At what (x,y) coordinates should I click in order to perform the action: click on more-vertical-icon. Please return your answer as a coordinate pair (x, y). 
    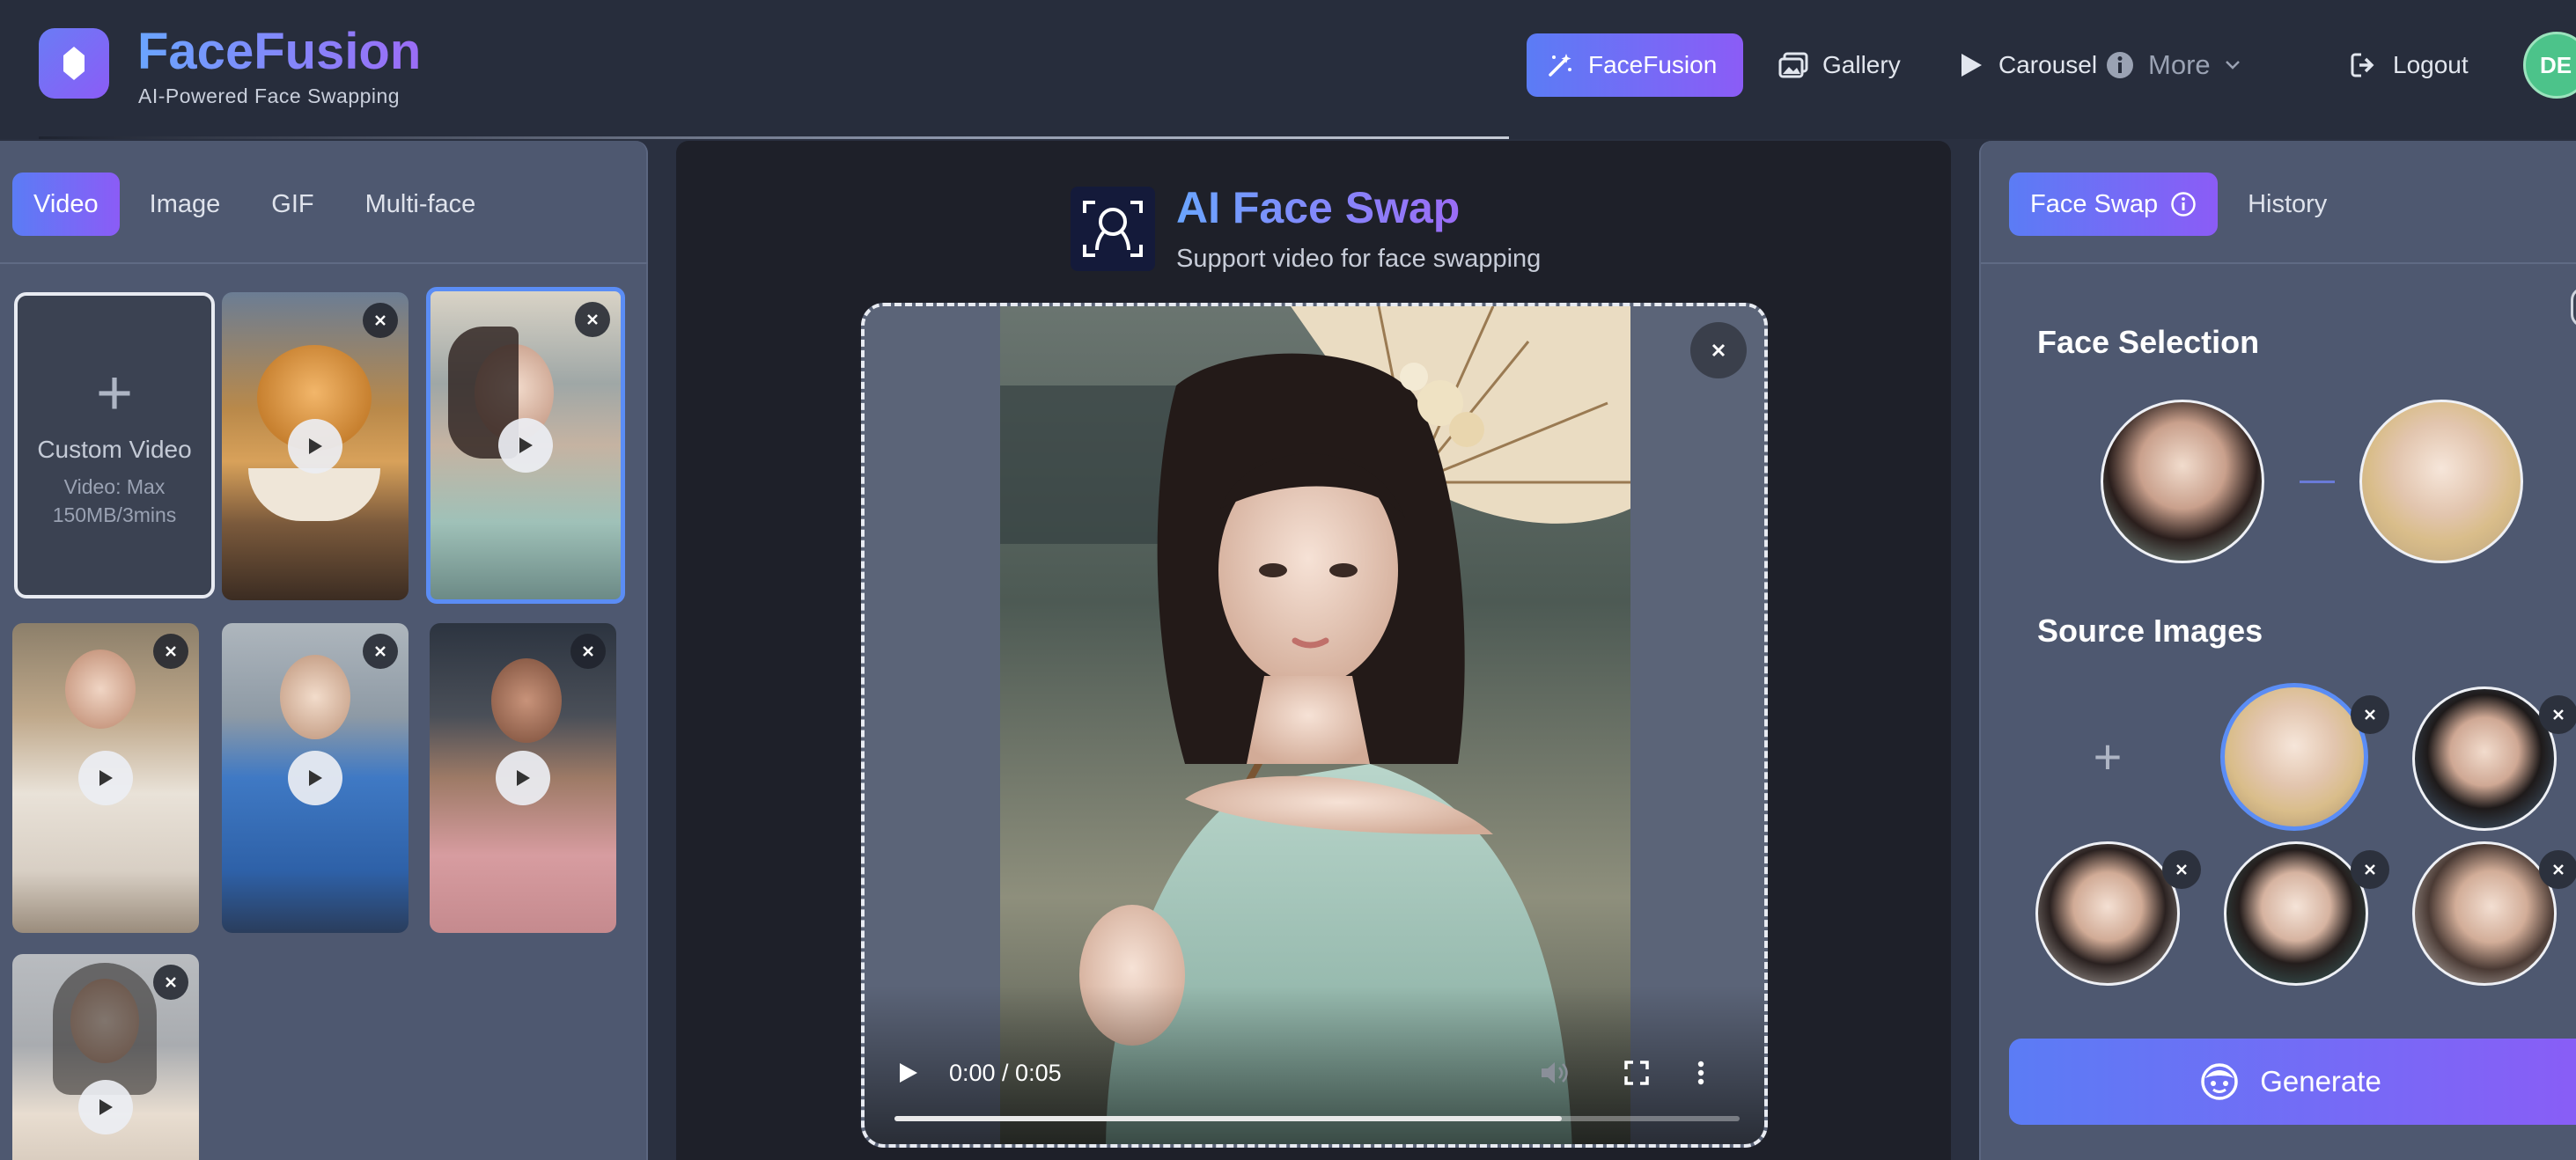
    Looking at the image, I should click on (1701, 1073).